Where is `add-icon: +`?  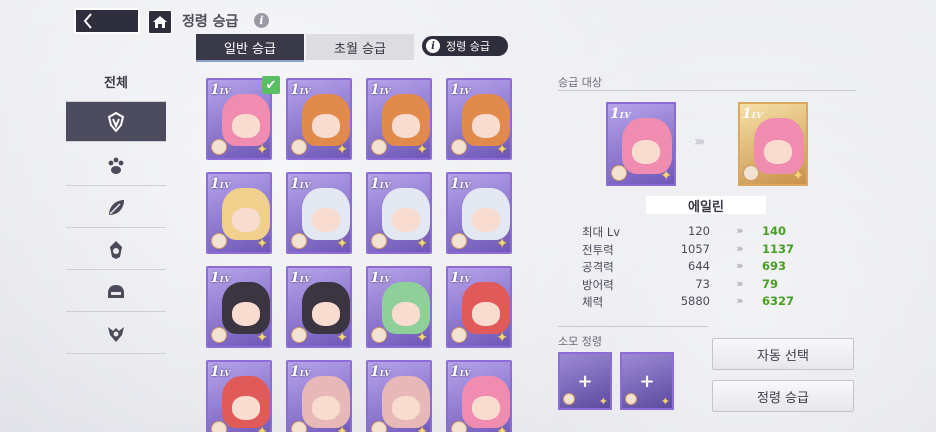 add-icon: + is located at coordinates (647, 381).